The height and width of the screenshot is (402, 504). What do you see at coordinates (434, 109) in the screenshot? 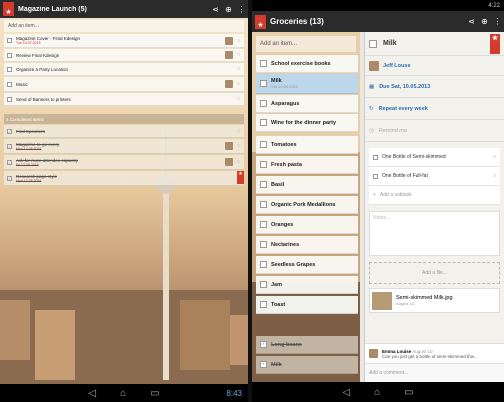
I see `repeat-row: ↻ Repeat every week` at bounding box center [434, 109].